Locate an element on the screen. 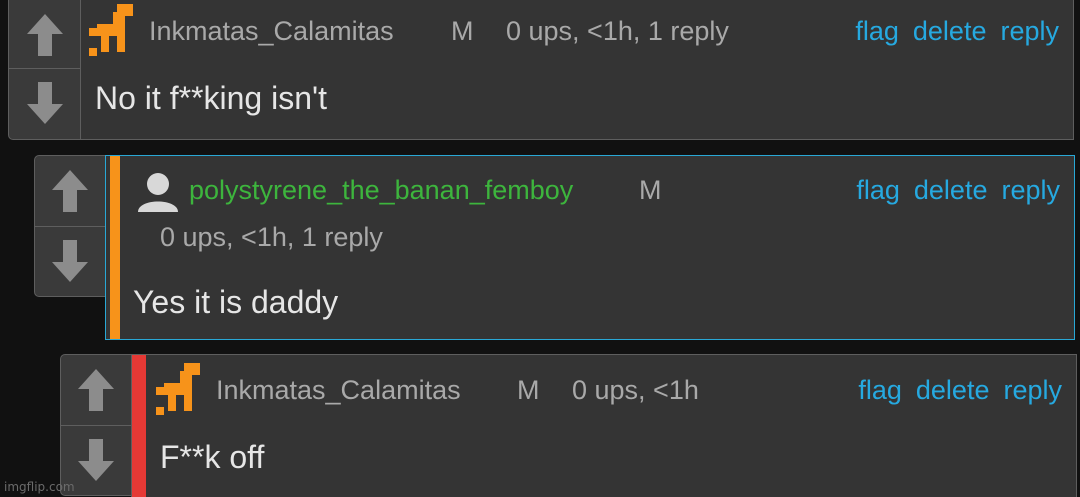 This screenshot has height=497, width=1080. comment-username: polystyrene_the_banan_femboy is located at coordinates (381, 190).